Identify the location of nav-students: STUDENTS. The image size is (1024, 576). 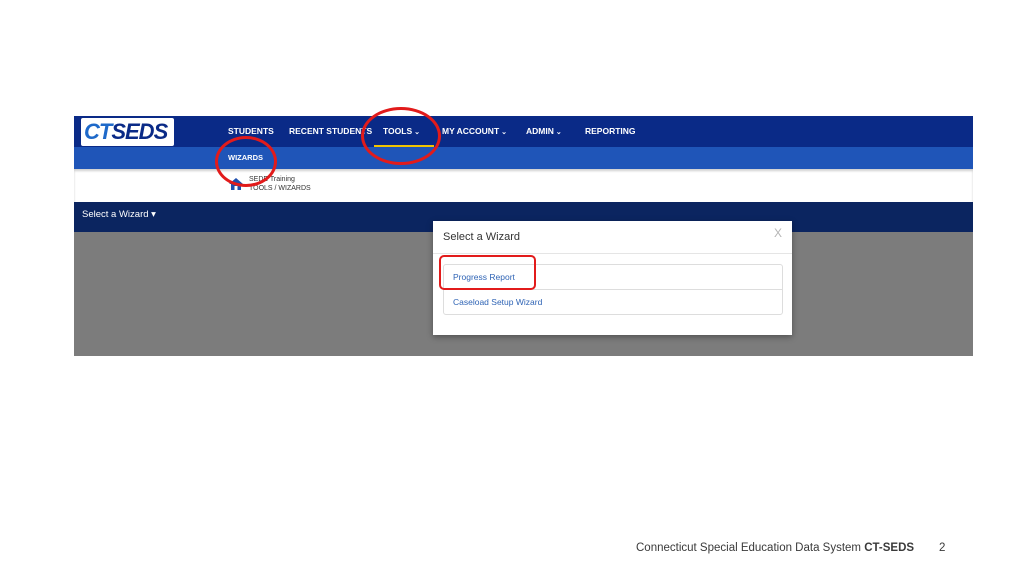
(251, 131).